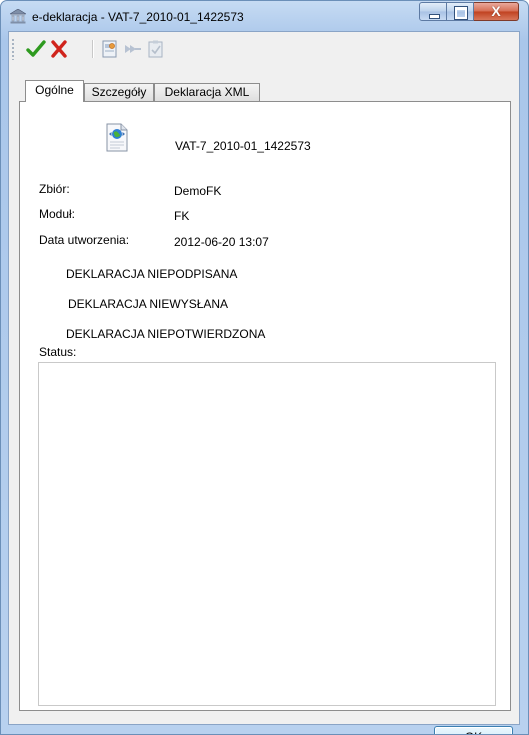 This screenshot has height=735, width=529. Describe the element at coordinates (207, 92) in the screenshot. I see `tab-xml-declaration: Deklaracja XML` at that location.